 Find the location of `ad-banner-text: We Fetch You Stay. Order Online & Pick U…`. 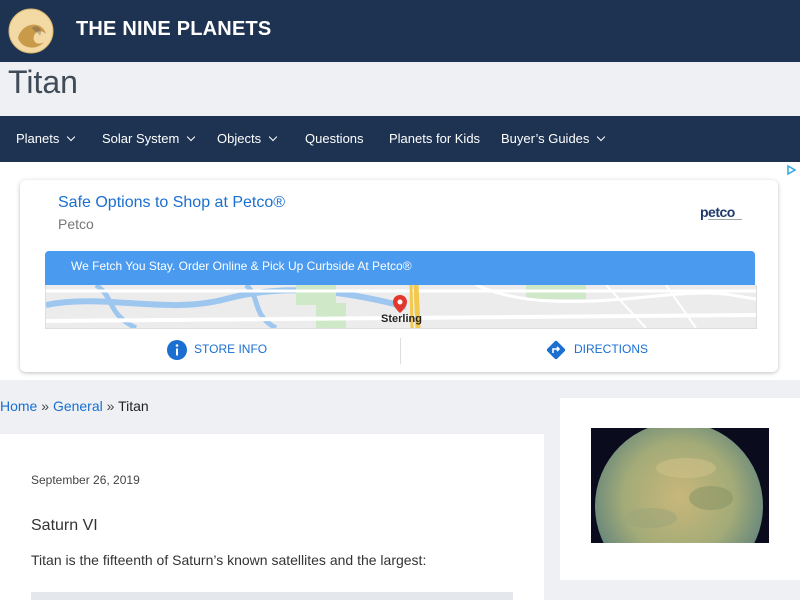

ad-banner-text: We Fetch You Stay. Order Online & Pick U… is located at coordinates (241, 266).